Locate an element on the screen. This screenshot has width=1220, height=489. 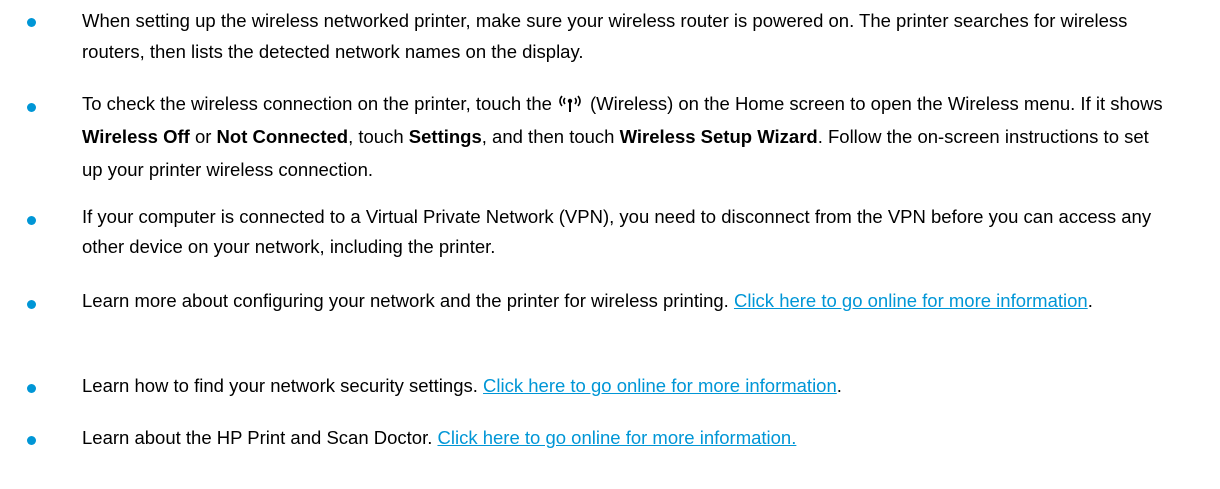
bold-term: Wireless Off is located at coordinates (136, 136).